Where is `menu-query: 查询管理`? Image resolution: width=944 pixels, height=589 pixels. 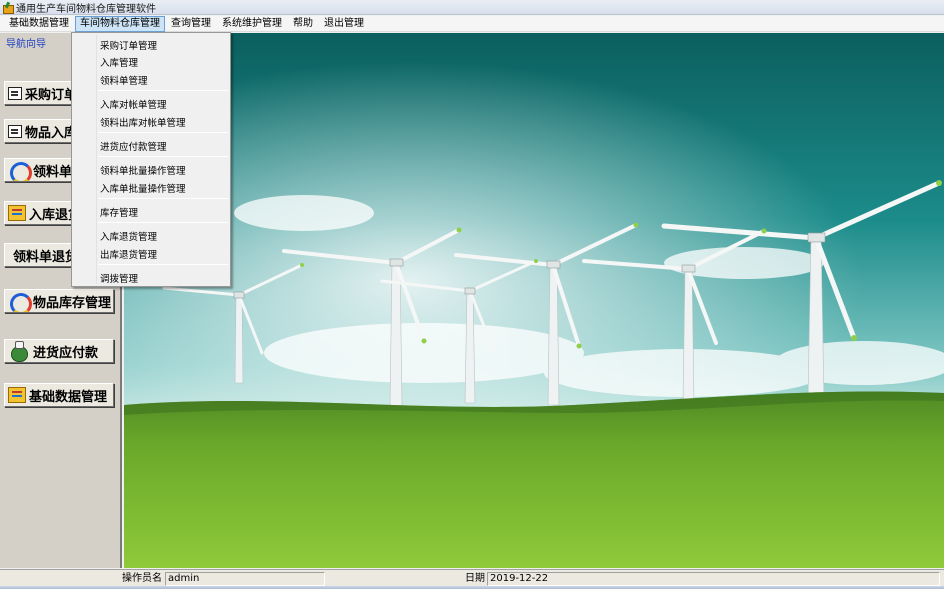 menu-query: 查询管理 is located at coordinates (191, 24).